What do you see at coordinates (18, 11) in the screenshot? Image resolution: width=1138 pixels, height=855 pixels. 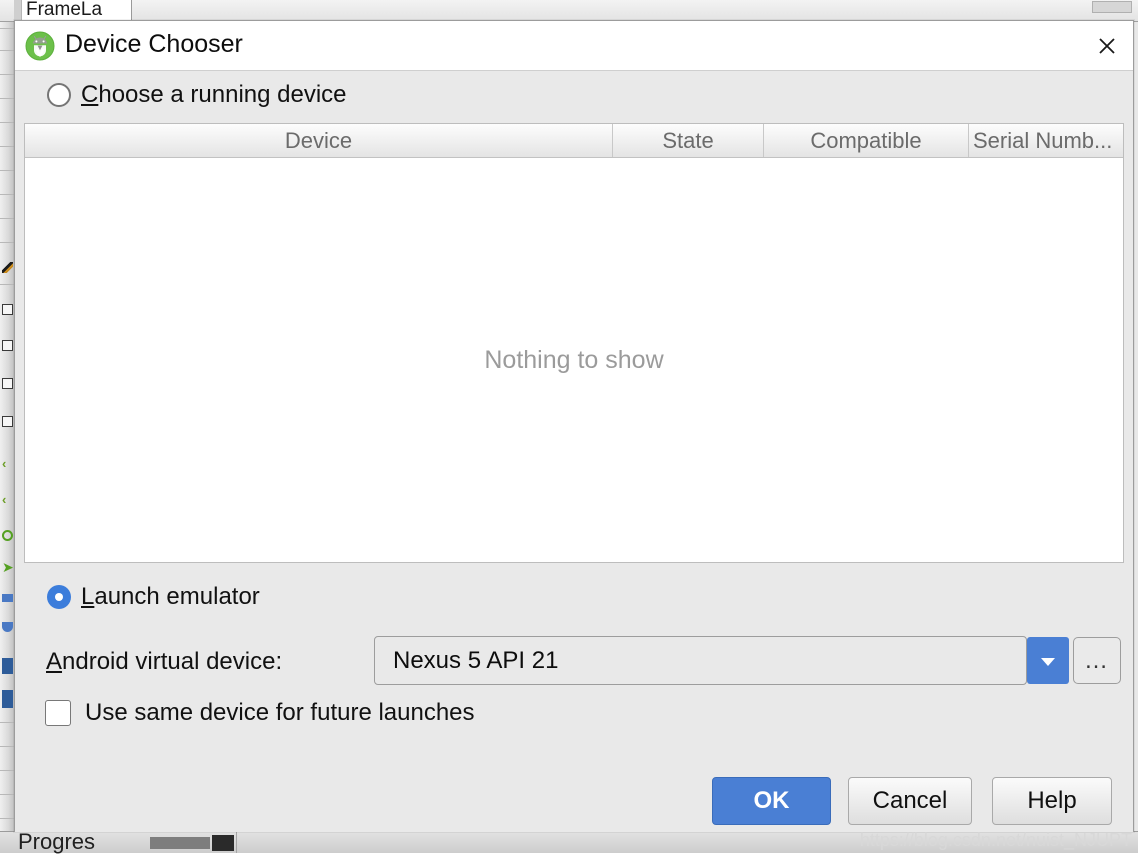 I see `tab-bar-left-edge` at bounding box center [18, 11].